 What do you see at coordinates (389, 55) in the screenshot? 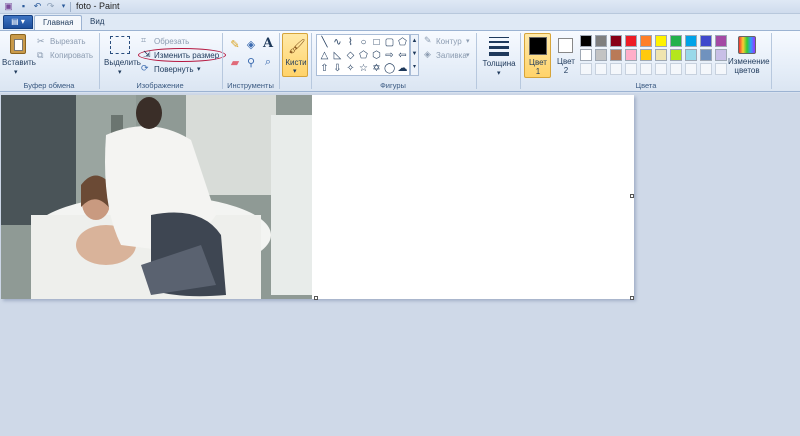
I see `right-arrow-shape-icon: ⇨` at bounding box center [389, 55].